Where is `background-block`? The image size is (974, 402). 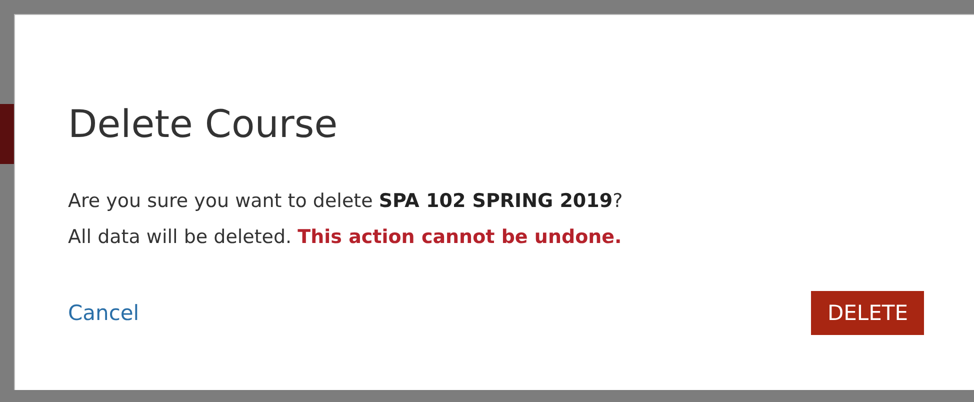 background-block is located at coordinates (7, 134).